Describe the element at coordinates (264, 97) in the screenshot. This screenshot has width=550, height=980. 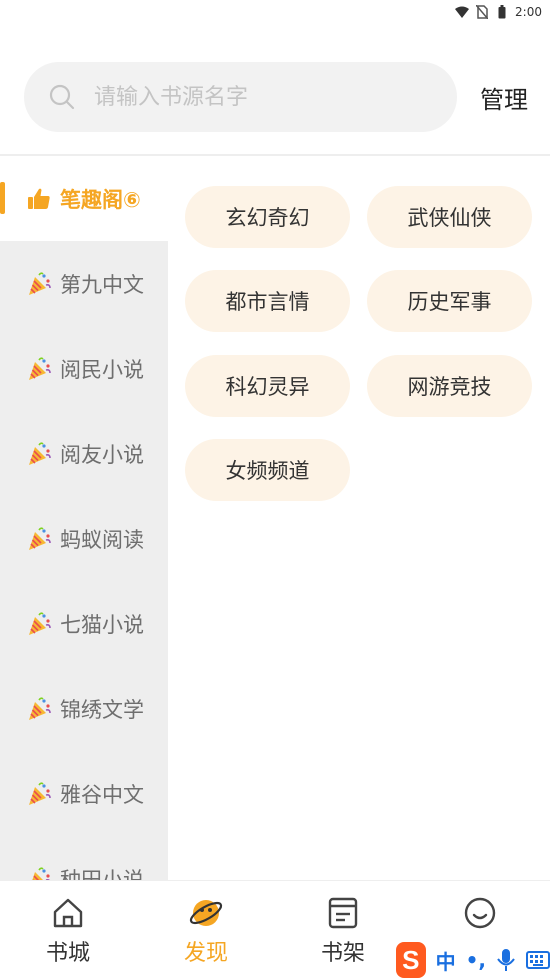
I see `search-input` at that location.